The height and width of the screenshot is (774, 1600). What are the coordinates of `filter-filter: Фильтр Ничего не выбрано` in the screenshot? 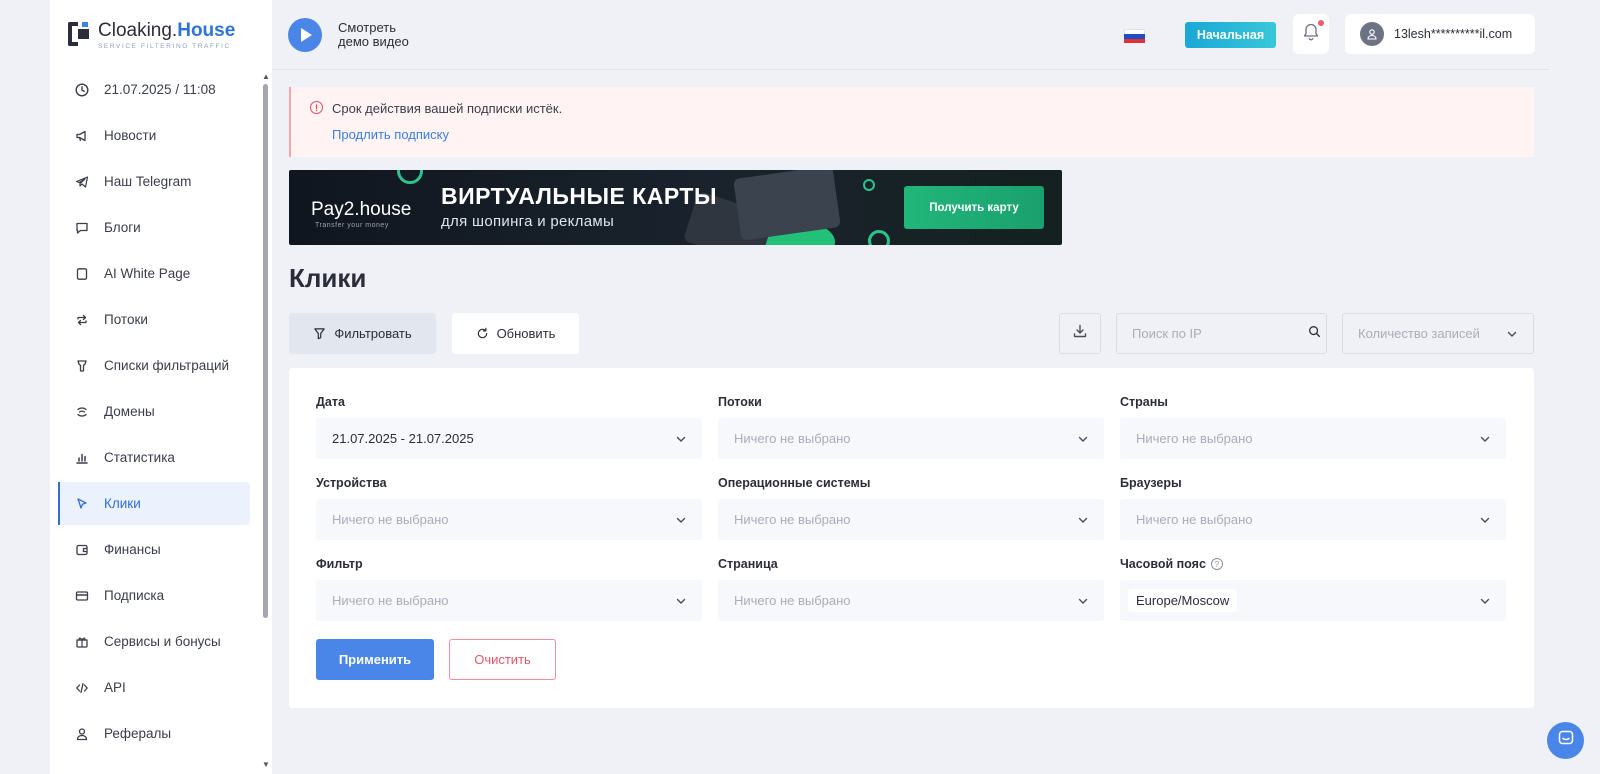 It's located at (509, 589).